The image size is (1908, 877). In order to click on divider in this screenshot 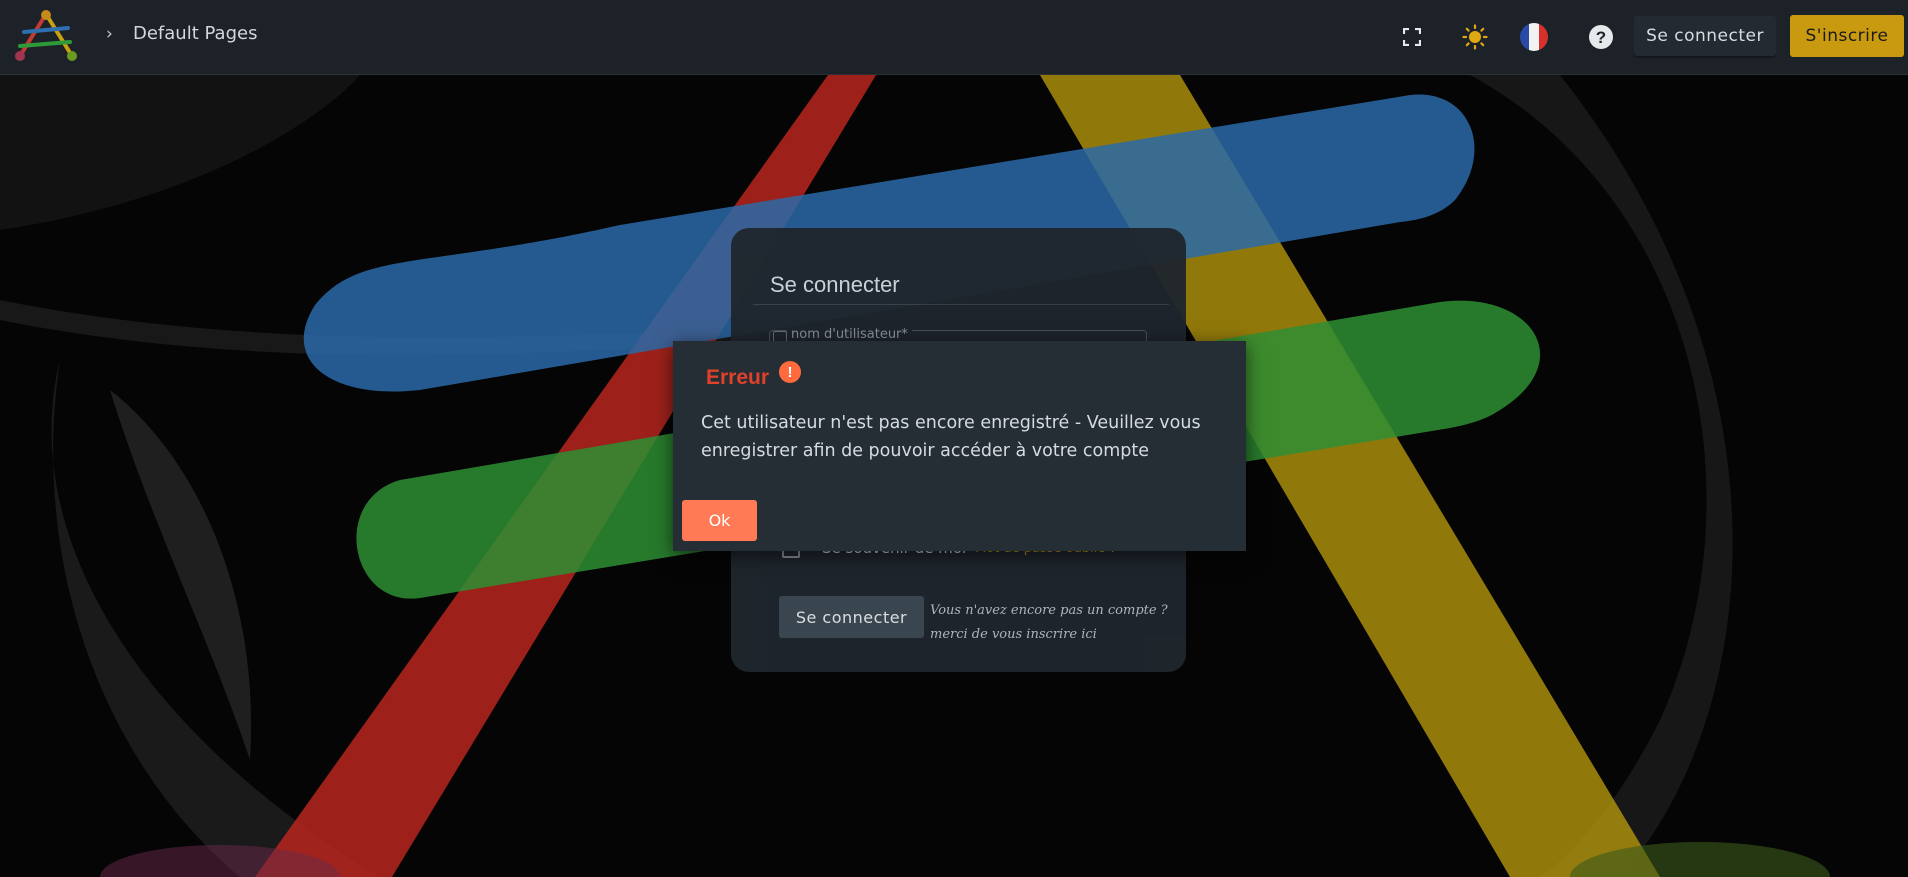, I will do `click(961, 304)`.